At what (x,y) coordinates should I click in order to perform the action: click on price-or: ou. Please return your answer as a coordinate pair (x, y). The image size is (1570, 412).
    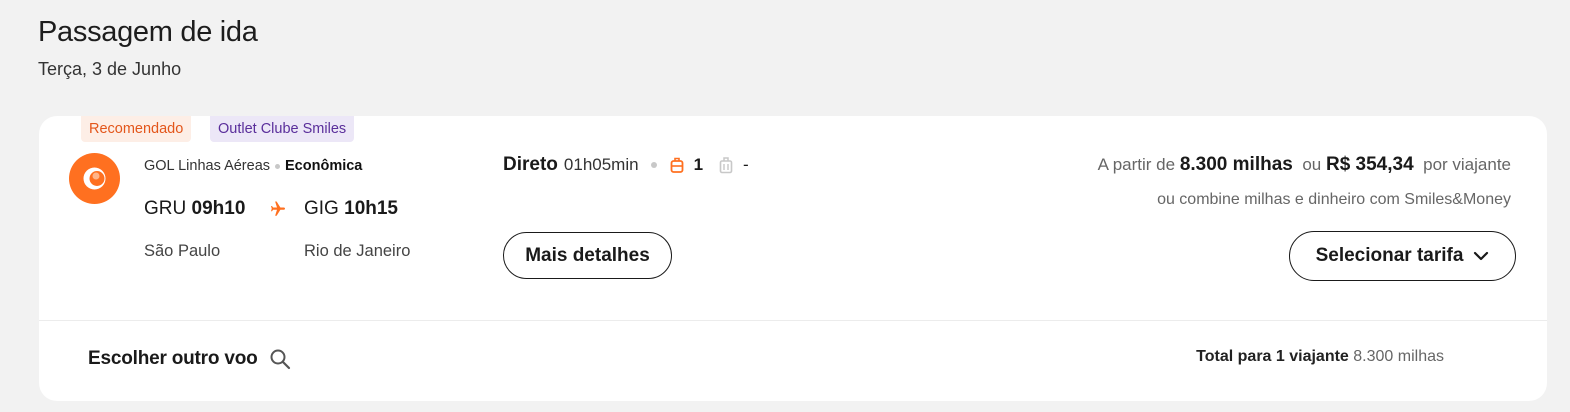
    Looking at the image, I should click on (1312, 164).